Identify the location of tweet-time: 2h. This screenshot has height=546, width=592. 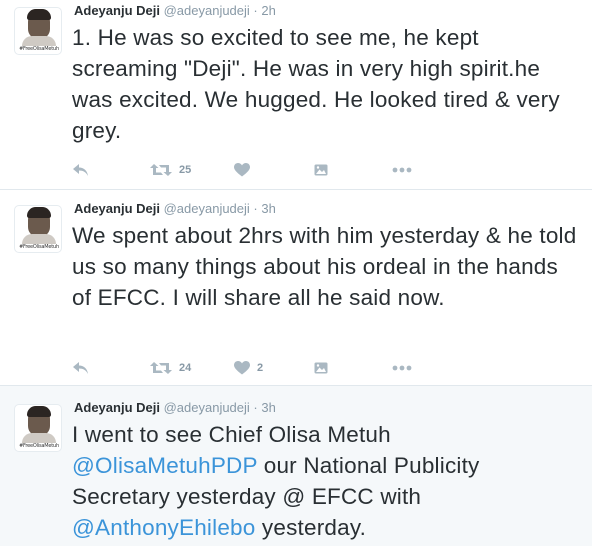
(268, 10).